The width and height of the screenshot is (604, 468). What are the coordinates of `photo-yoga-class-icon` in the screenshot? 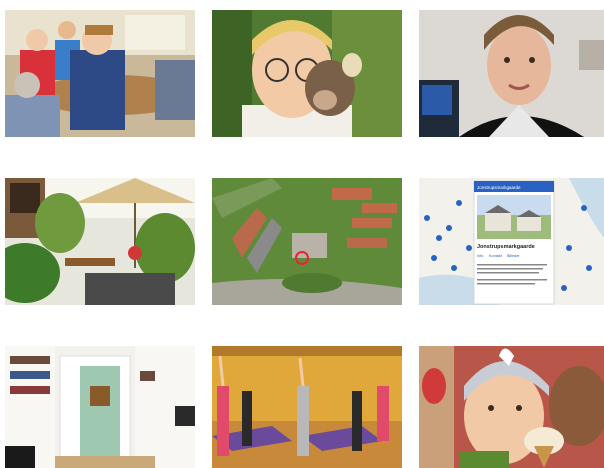 It's located at (307, 407).